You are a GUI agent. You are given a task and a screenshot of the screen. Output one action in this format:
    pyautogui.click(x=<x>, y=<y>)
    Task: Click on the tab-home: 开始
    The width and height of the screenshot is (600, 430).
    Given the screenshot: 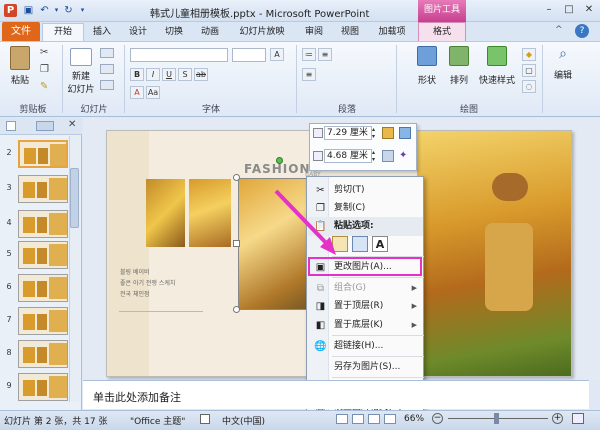 What is the action you would take?
    pyautogui.click(x=63, y=32)
    